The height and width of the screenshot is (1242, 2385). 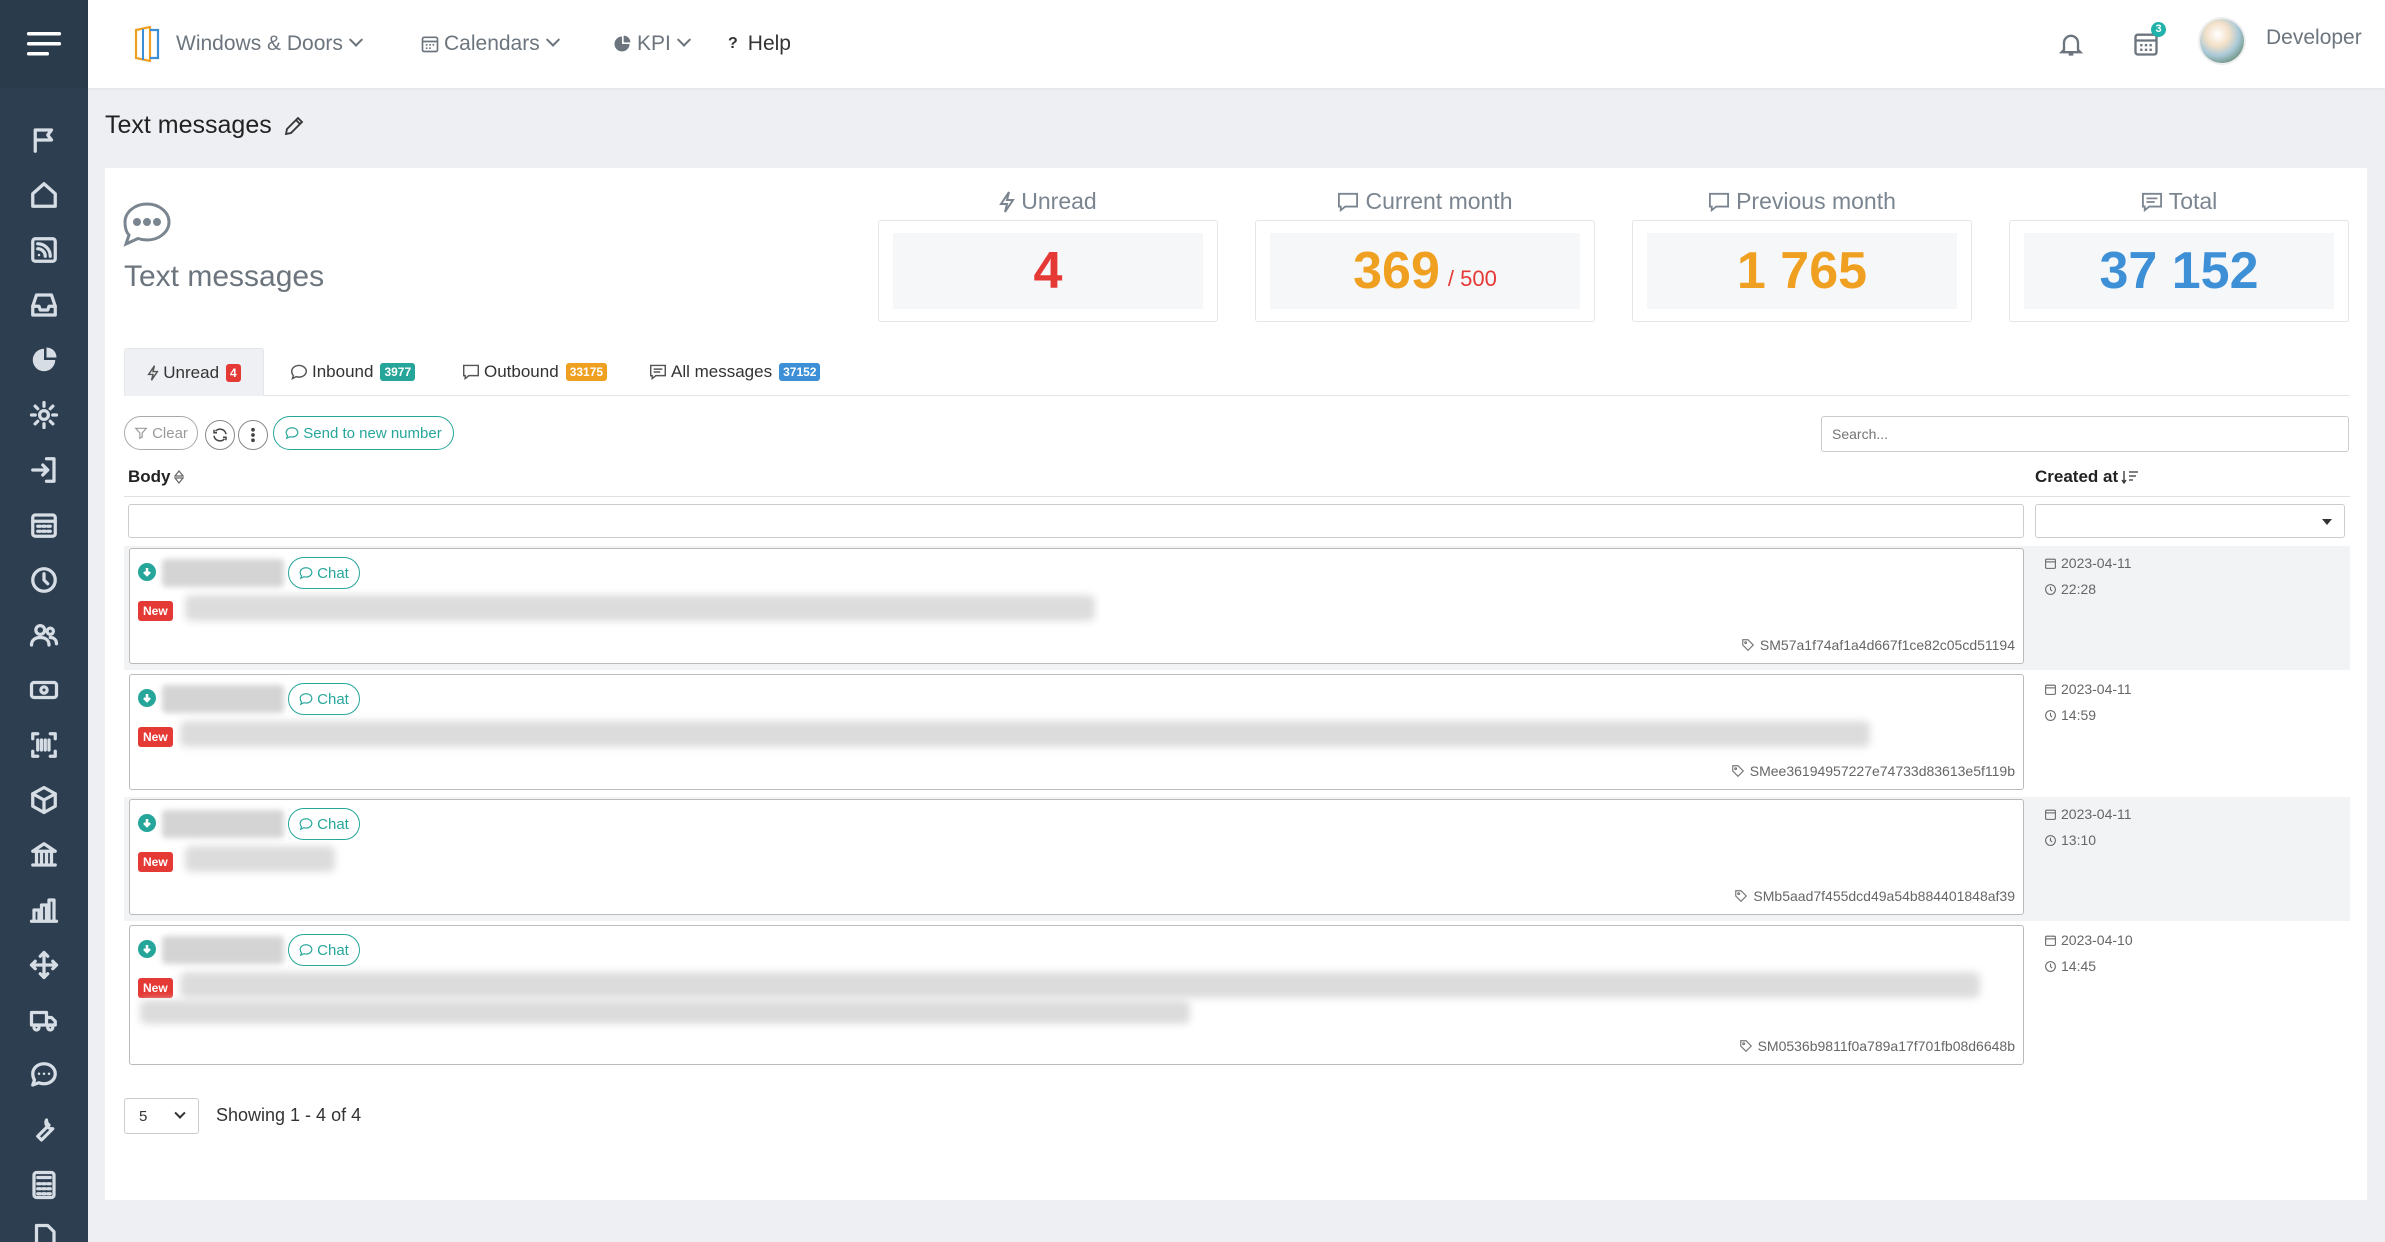 I want to click on message-sid: SMee36194957227e74733d83613e5f119b, so click(x=1873, y=771).